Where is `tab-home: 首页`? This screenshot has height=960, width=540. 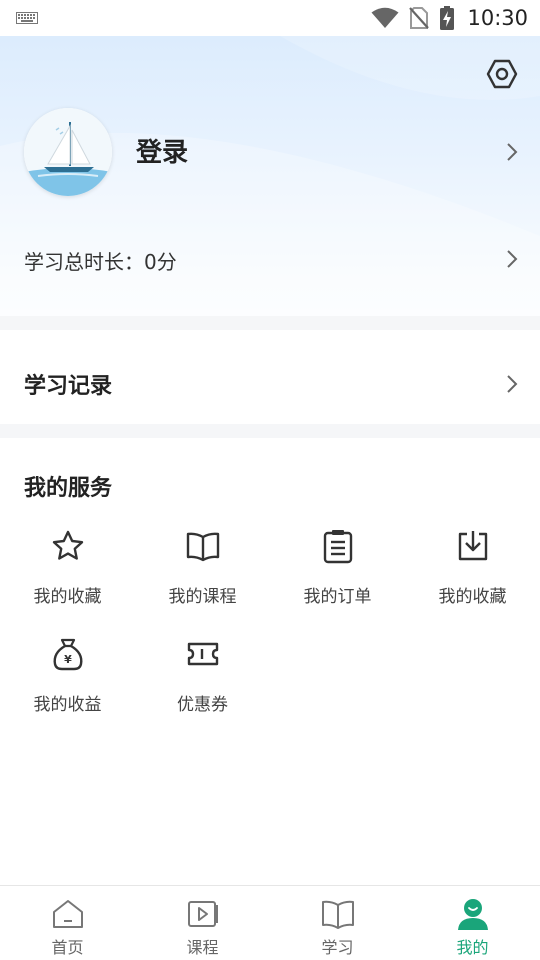
tab-home: 首页 is located at coordinates (67, 923).